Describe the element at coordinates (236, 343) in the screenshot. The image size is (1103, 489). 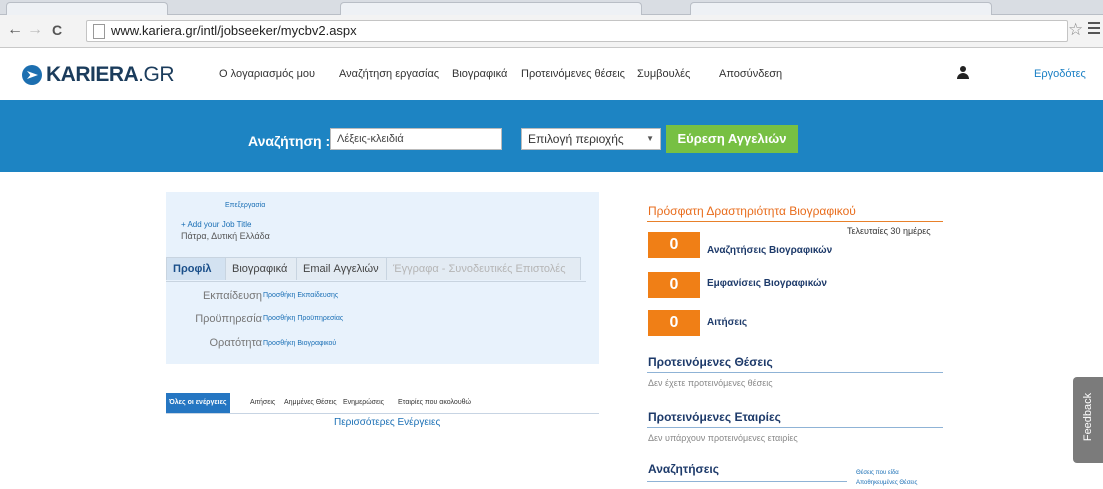
I see `visibility-label: Ορατότητα` at that location.